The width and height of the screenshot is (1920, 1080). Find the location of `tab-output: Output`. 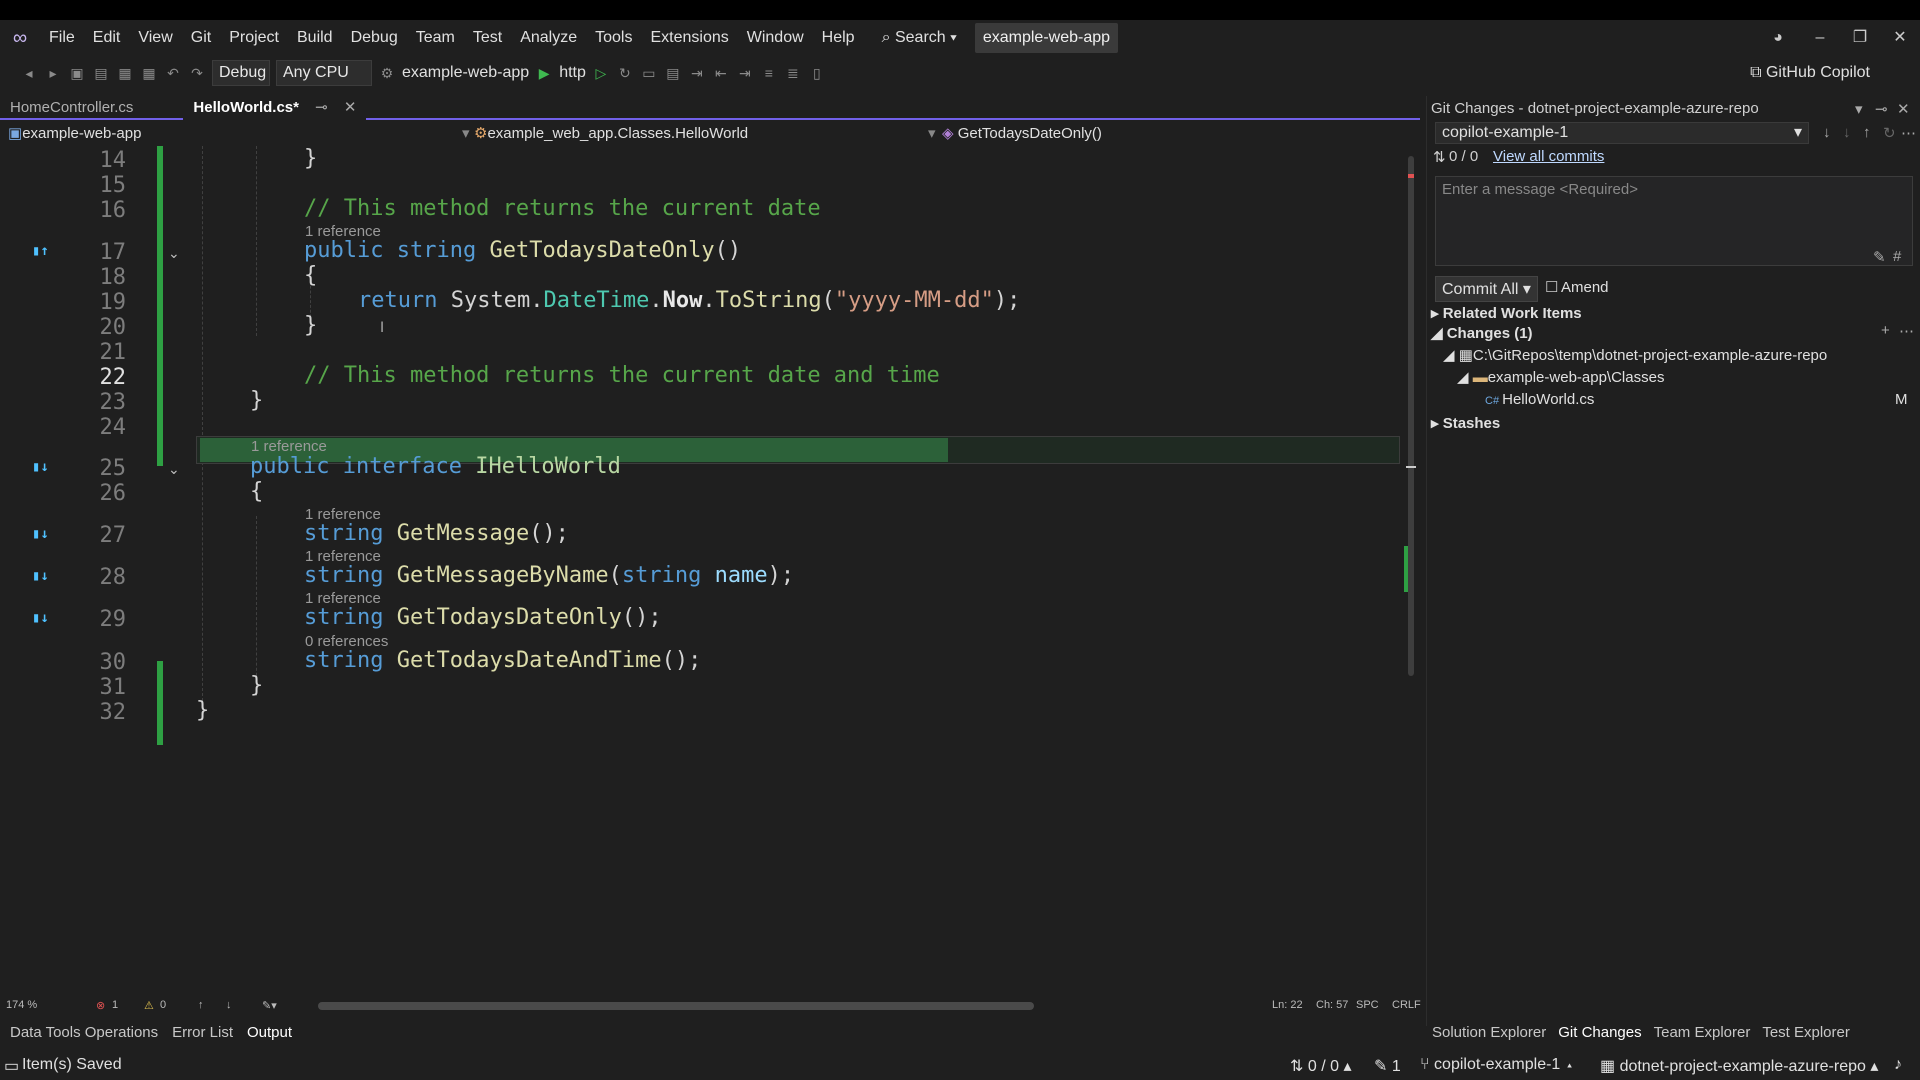

tab-output: Output is located at coordinates (269, 1032).